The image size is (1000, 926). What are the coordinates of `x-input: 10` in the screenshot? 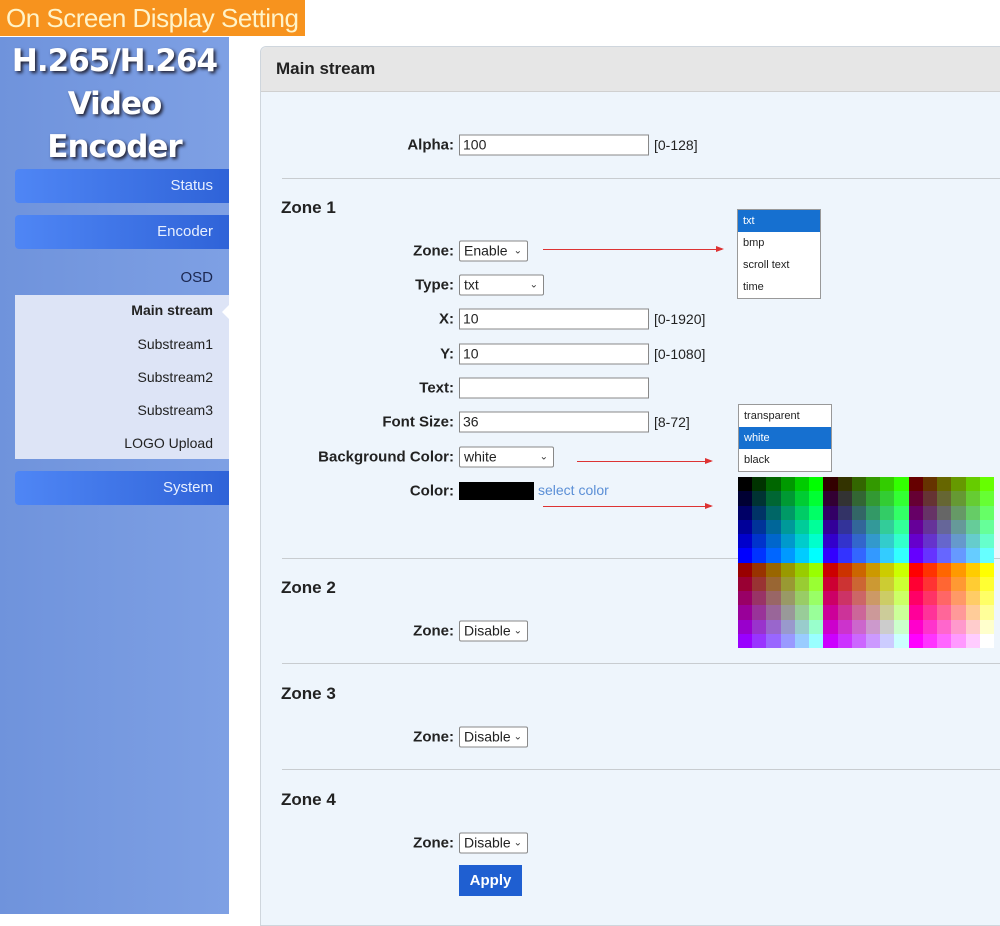 It's located at (554, 319).